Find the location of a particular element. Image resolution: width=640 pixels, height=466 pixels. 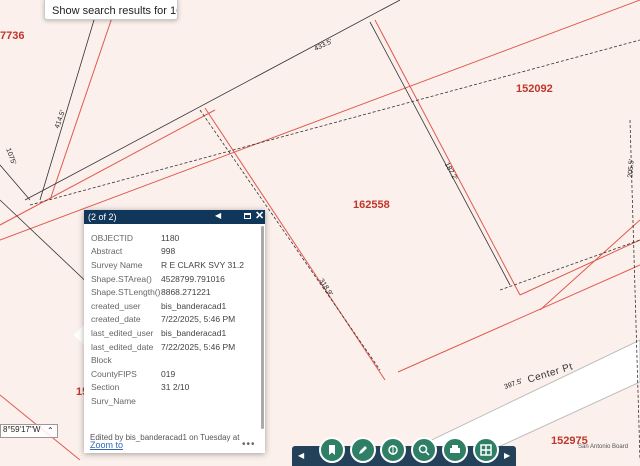

maximize-icon is located at coordinates (247, 216).